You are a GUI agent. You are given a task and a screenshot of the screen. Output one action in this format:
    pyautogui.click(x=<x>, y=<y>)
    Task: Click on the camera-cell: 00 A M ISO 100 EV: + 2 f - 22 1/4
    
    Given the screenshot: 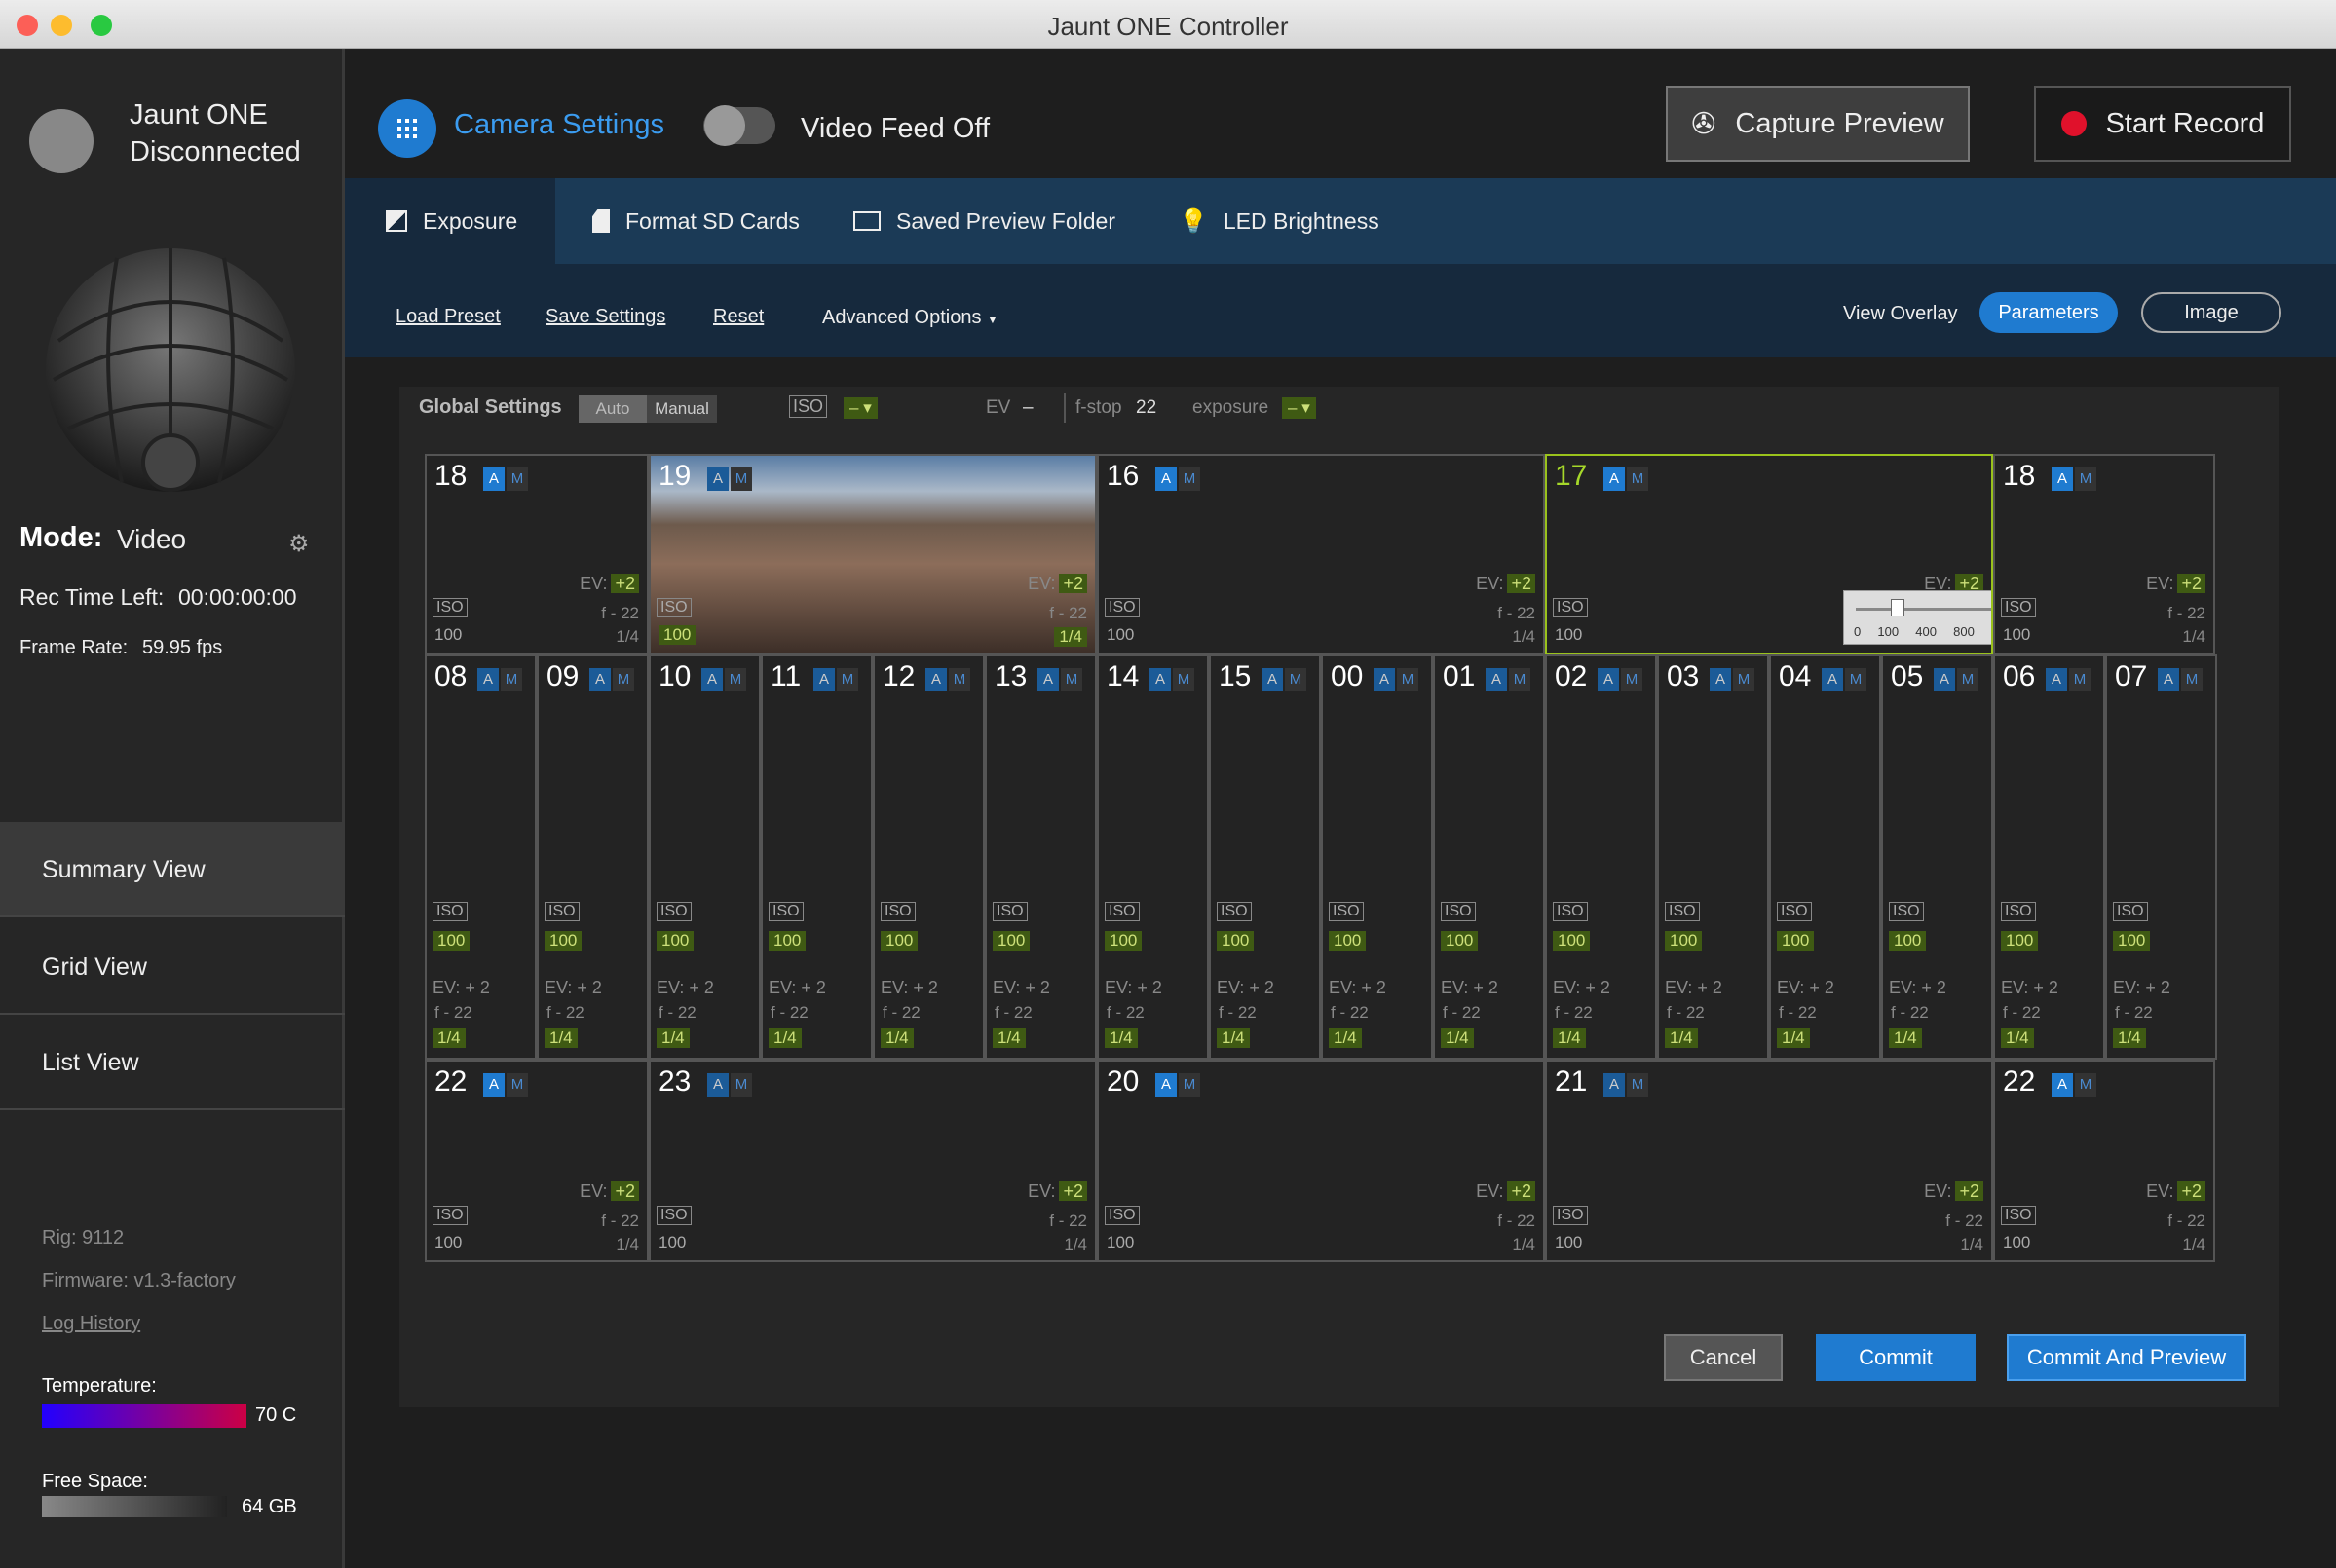 What is the action you would take?
    pyautogui.click(x=1377, y=857)
    